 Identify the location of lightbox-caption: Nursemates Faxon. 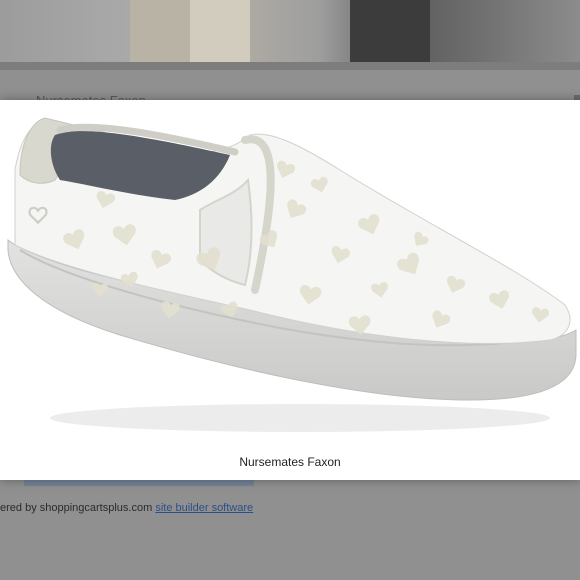
(290, 462).